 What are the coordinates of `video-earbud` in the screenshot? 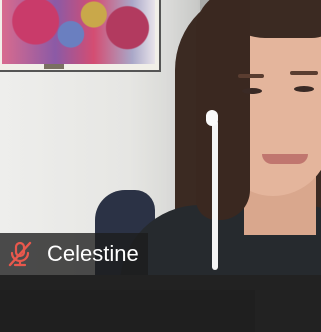 It's located at (212, 118).